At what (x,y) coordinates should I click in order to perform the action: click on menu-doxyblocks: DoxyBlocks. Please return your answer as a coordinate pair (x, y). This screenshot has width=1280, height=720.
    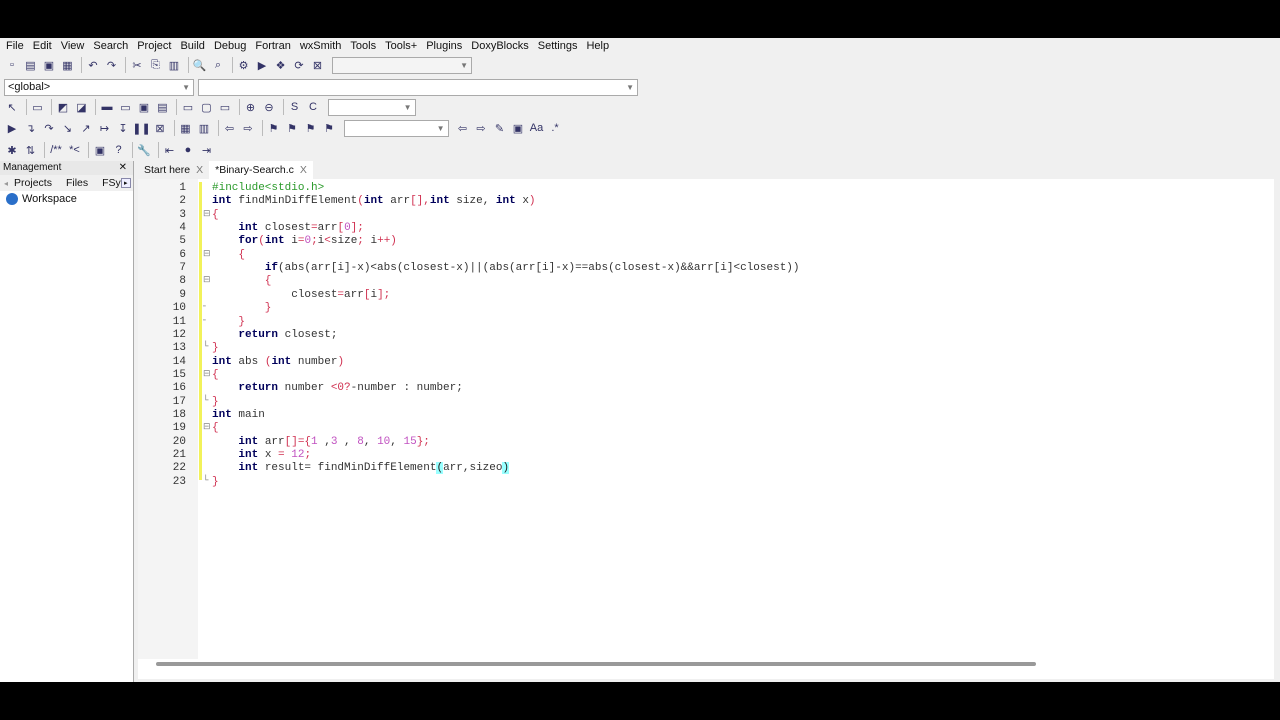
    Looking at the image, I should click on (499, 46).